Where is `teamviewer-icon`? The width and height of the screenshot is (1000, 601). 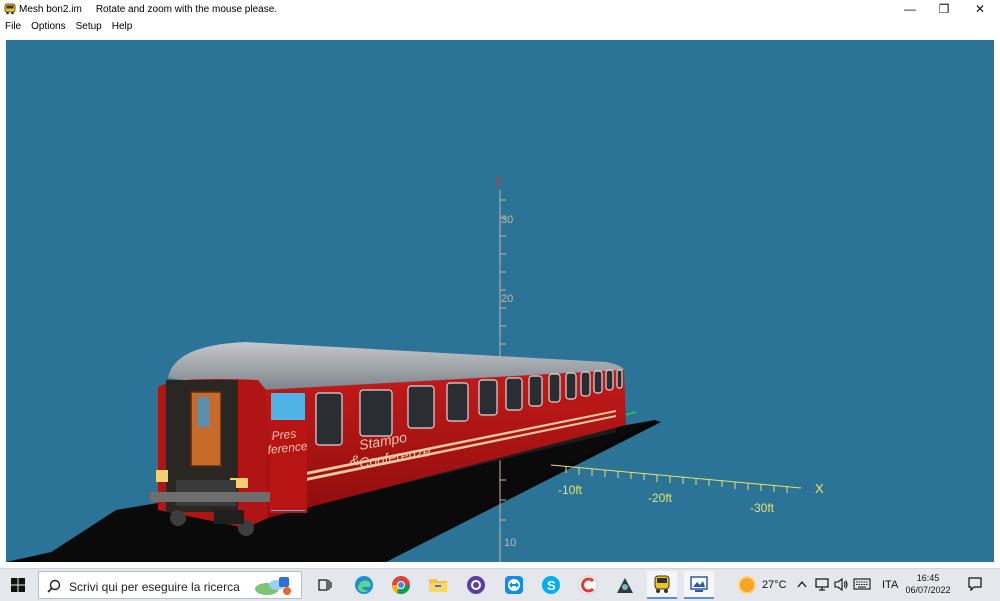
teamviewer-icon is located at coordinates (514, 585).